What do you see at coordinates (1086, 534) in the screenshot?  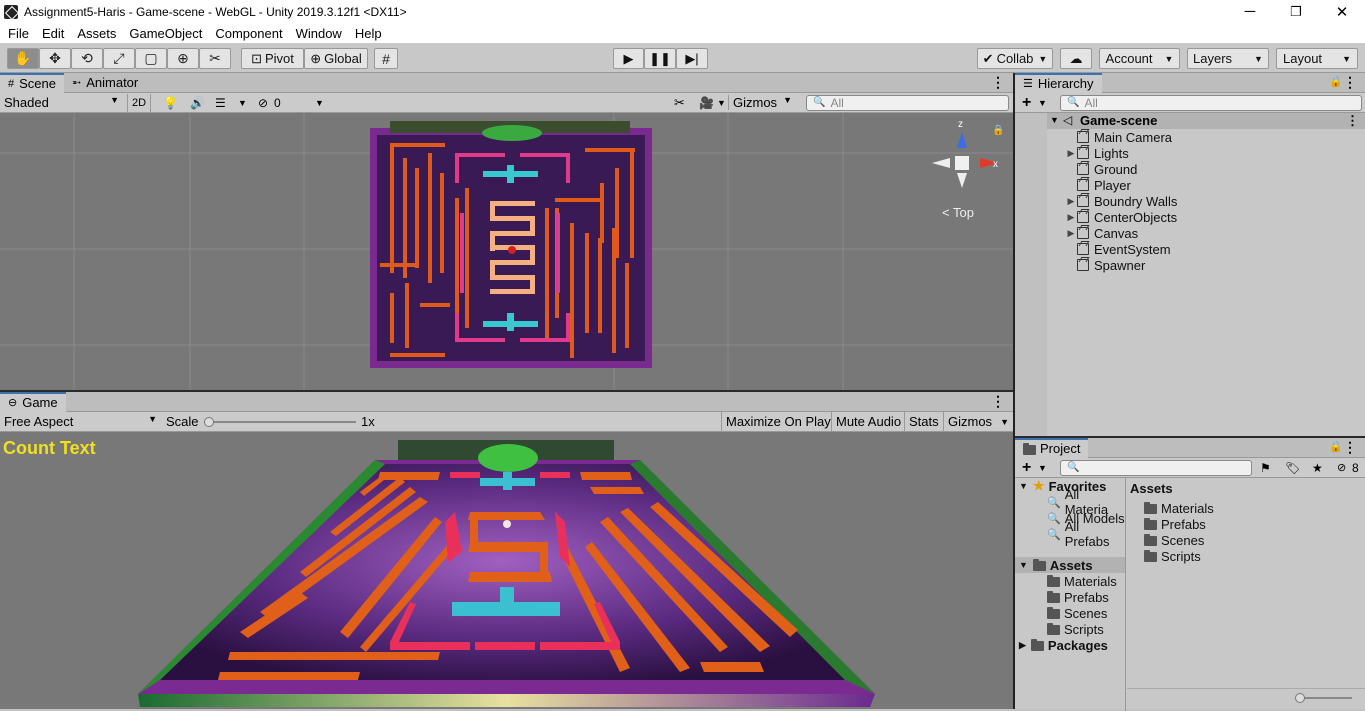 I see `favorite-all-prefabs: 🔍 All Prefabs` at bounding box center [1086, 534].